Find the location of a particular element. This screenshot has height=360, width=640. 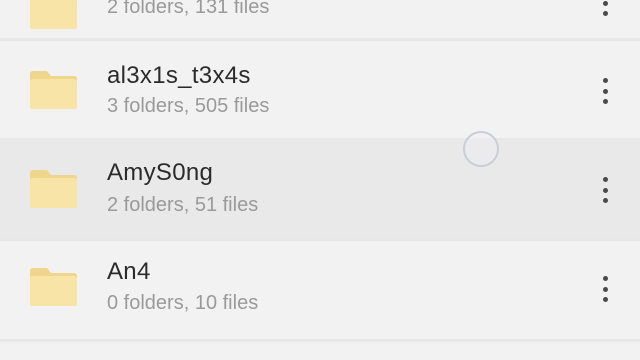

folder-name: al3x1s_t3x4s is located at coordinates (179, 75).